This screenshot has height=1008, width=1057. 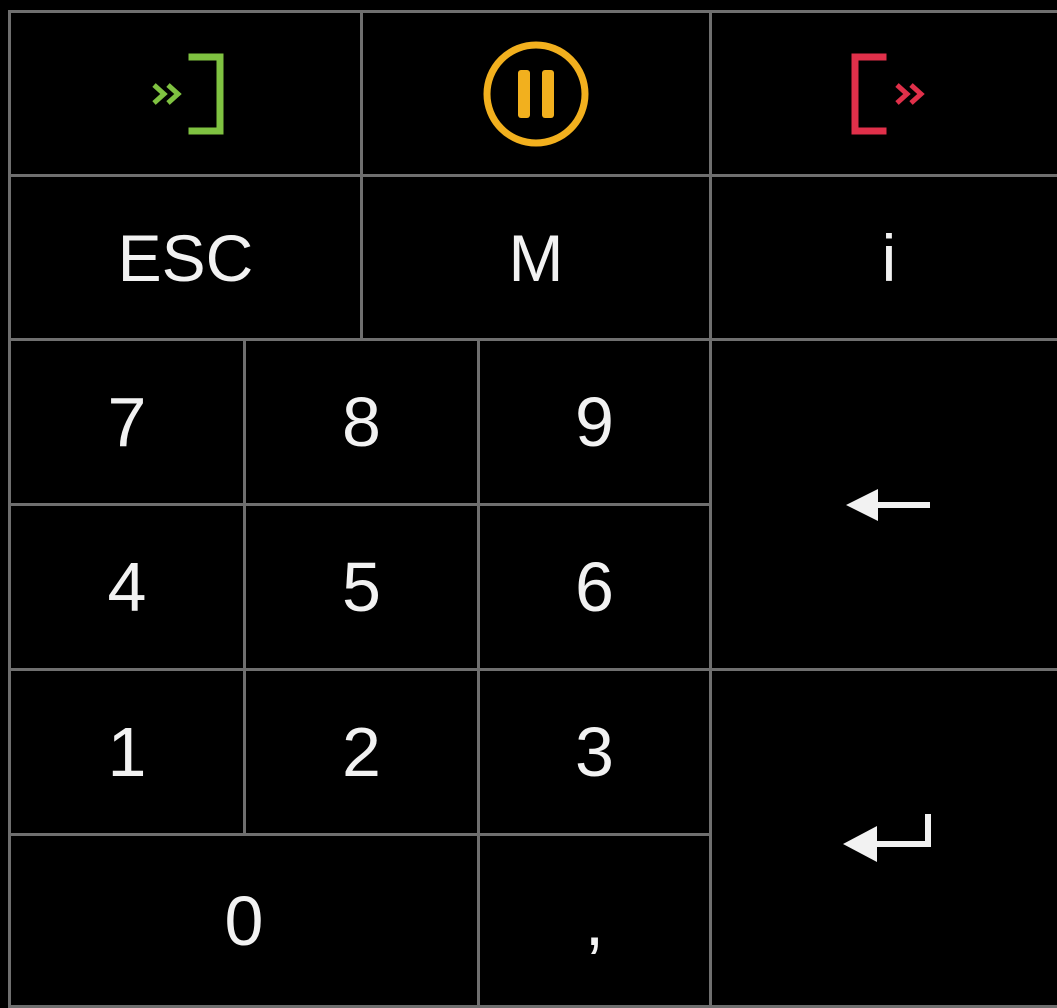 I want to click on pause-key, so click(x=536, y=93).